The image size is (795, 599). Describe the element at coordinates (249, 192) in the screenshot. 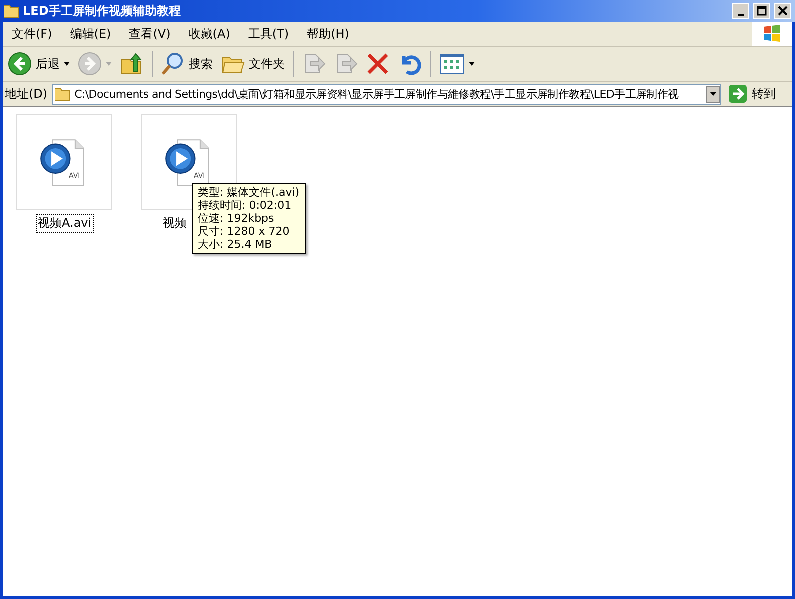

I see `tooltip-line: 类型: 媒体文件(.avi)` at that location.